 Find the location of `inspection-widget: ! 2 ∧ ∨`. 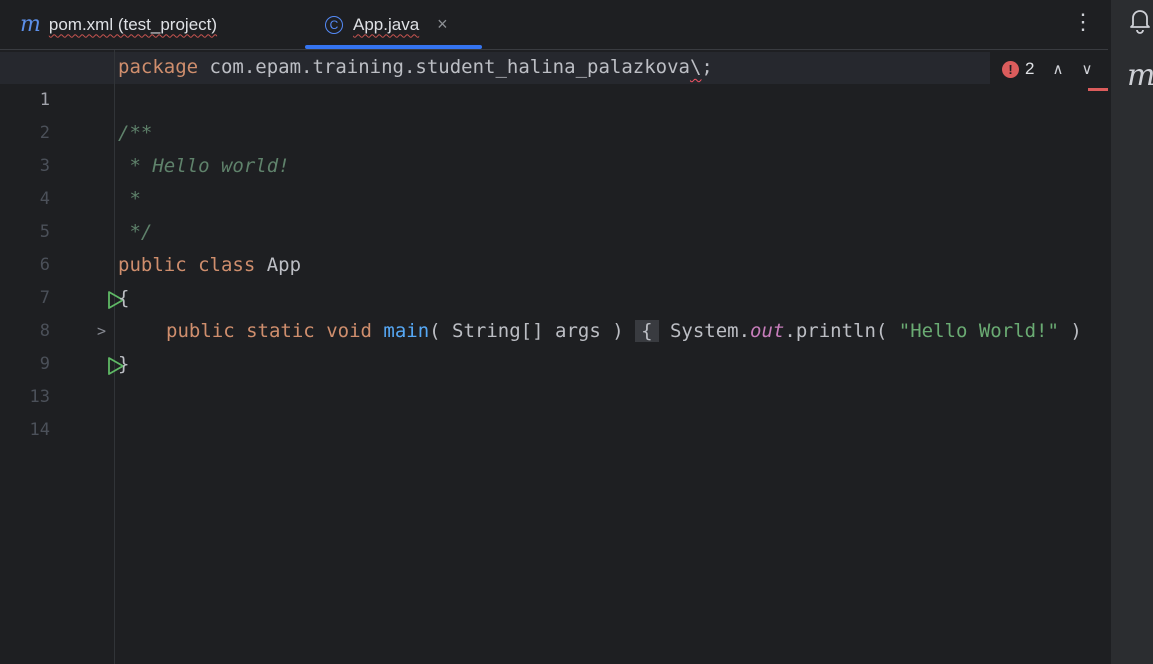

inspection-widget: ! 2 ∧ ∨ is located at coordinates (1049, 69).